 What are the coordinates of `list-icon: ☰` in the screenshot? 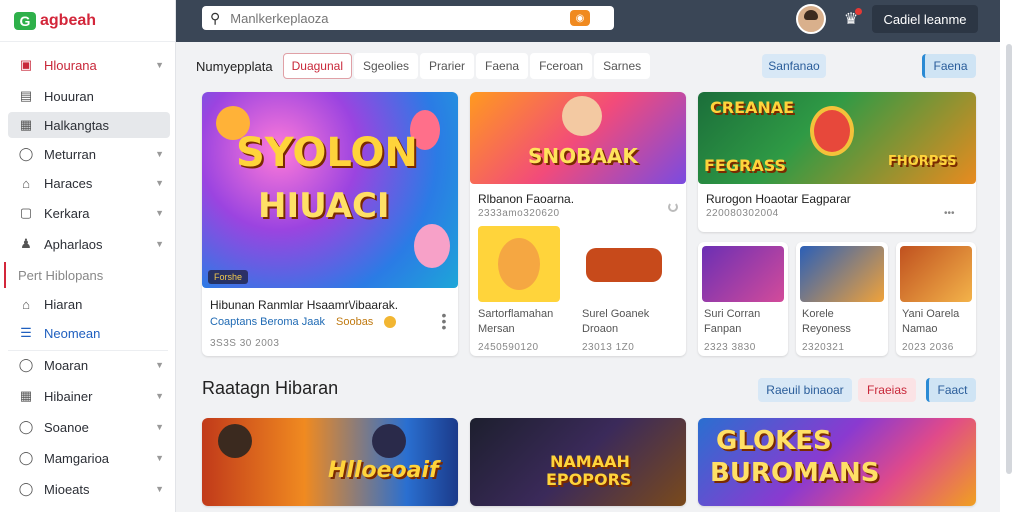 It's located at (26, 332).